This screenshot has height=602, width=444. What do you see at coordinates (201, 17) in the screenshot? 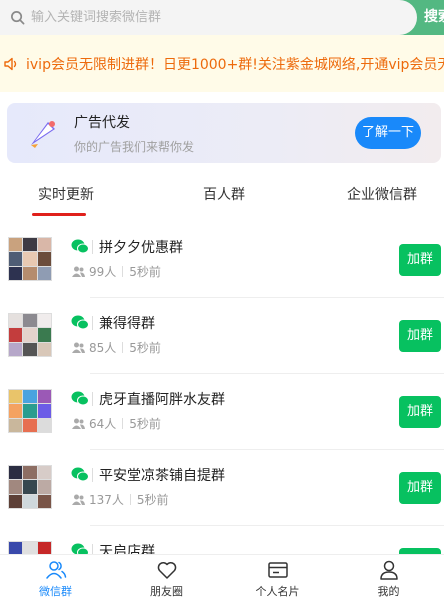
I see `search-input` at bounding box center [201, 17].